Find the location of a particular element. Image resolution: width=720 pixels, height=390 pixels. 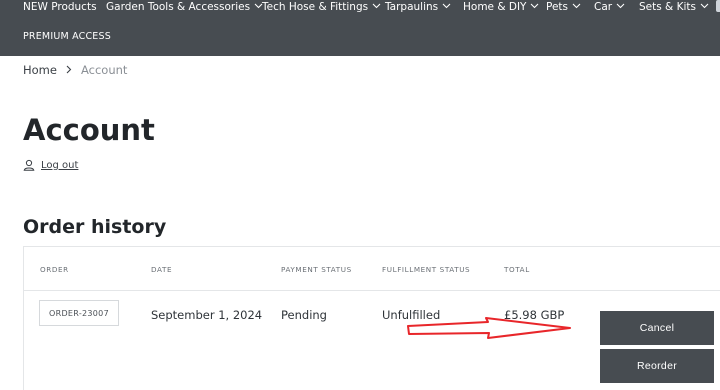

page-title: Account is located at coordinates (89, 130).